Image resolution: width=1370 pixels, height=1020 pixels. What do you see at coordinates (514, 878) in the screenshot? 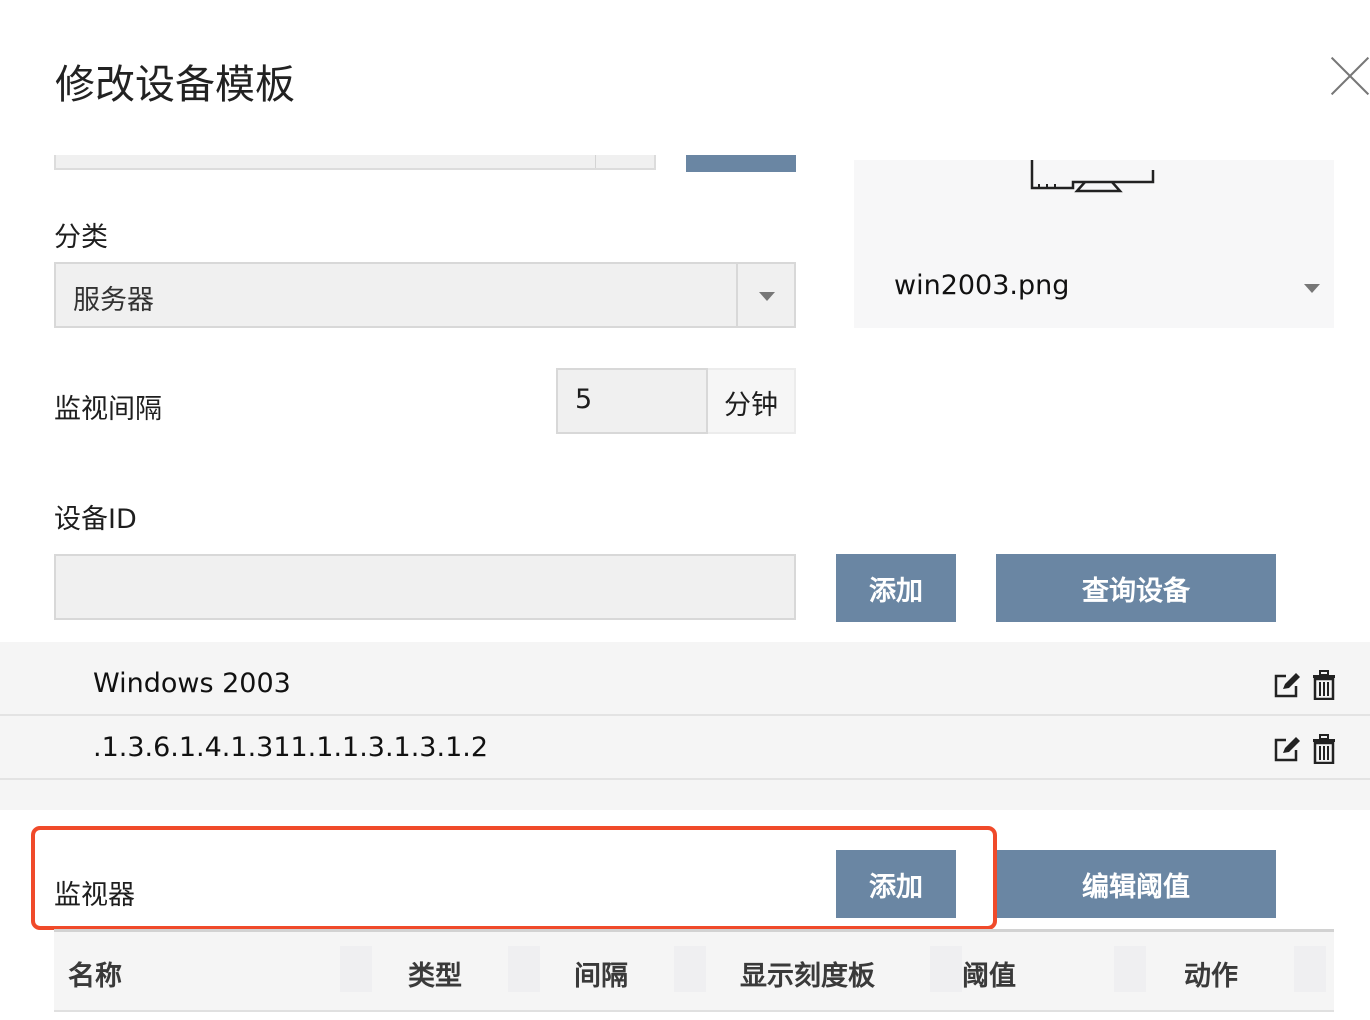
I see `highlight-box` at bounding box center [514, 878].